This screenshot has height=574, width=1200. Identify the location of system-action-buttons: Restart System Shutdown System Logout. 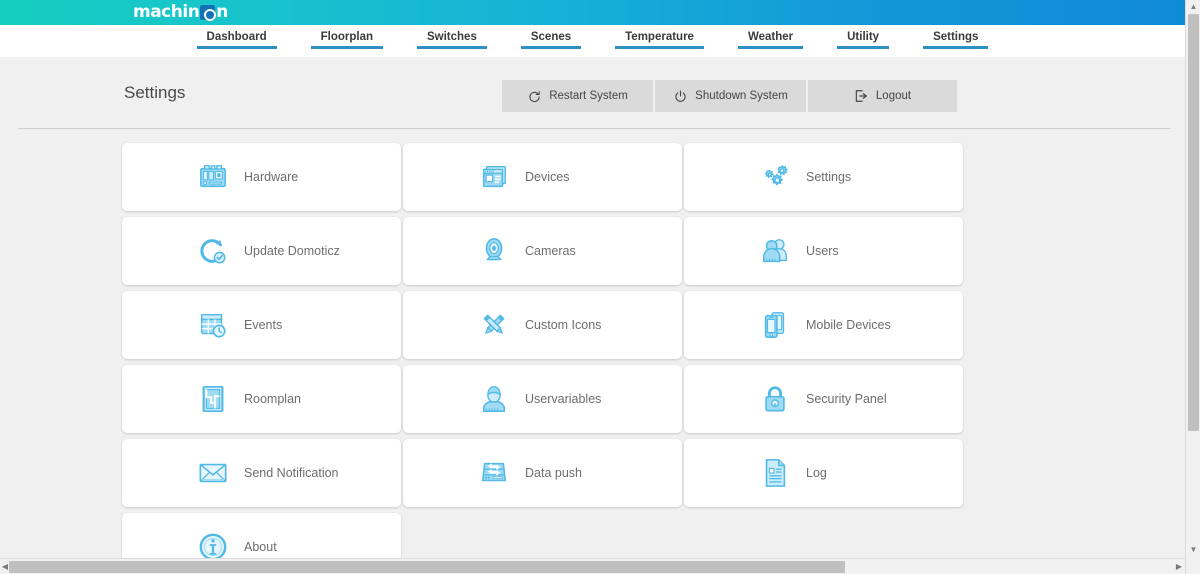
(729, 96).